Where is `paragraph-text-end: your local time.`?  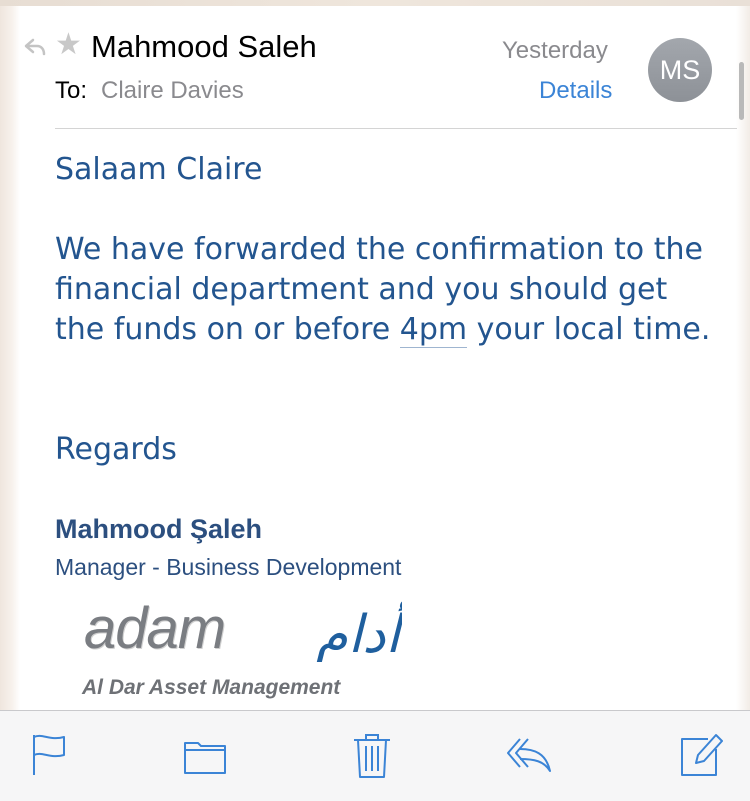 paragraph-text-end: your local time. is located at coordinates (589, 329).